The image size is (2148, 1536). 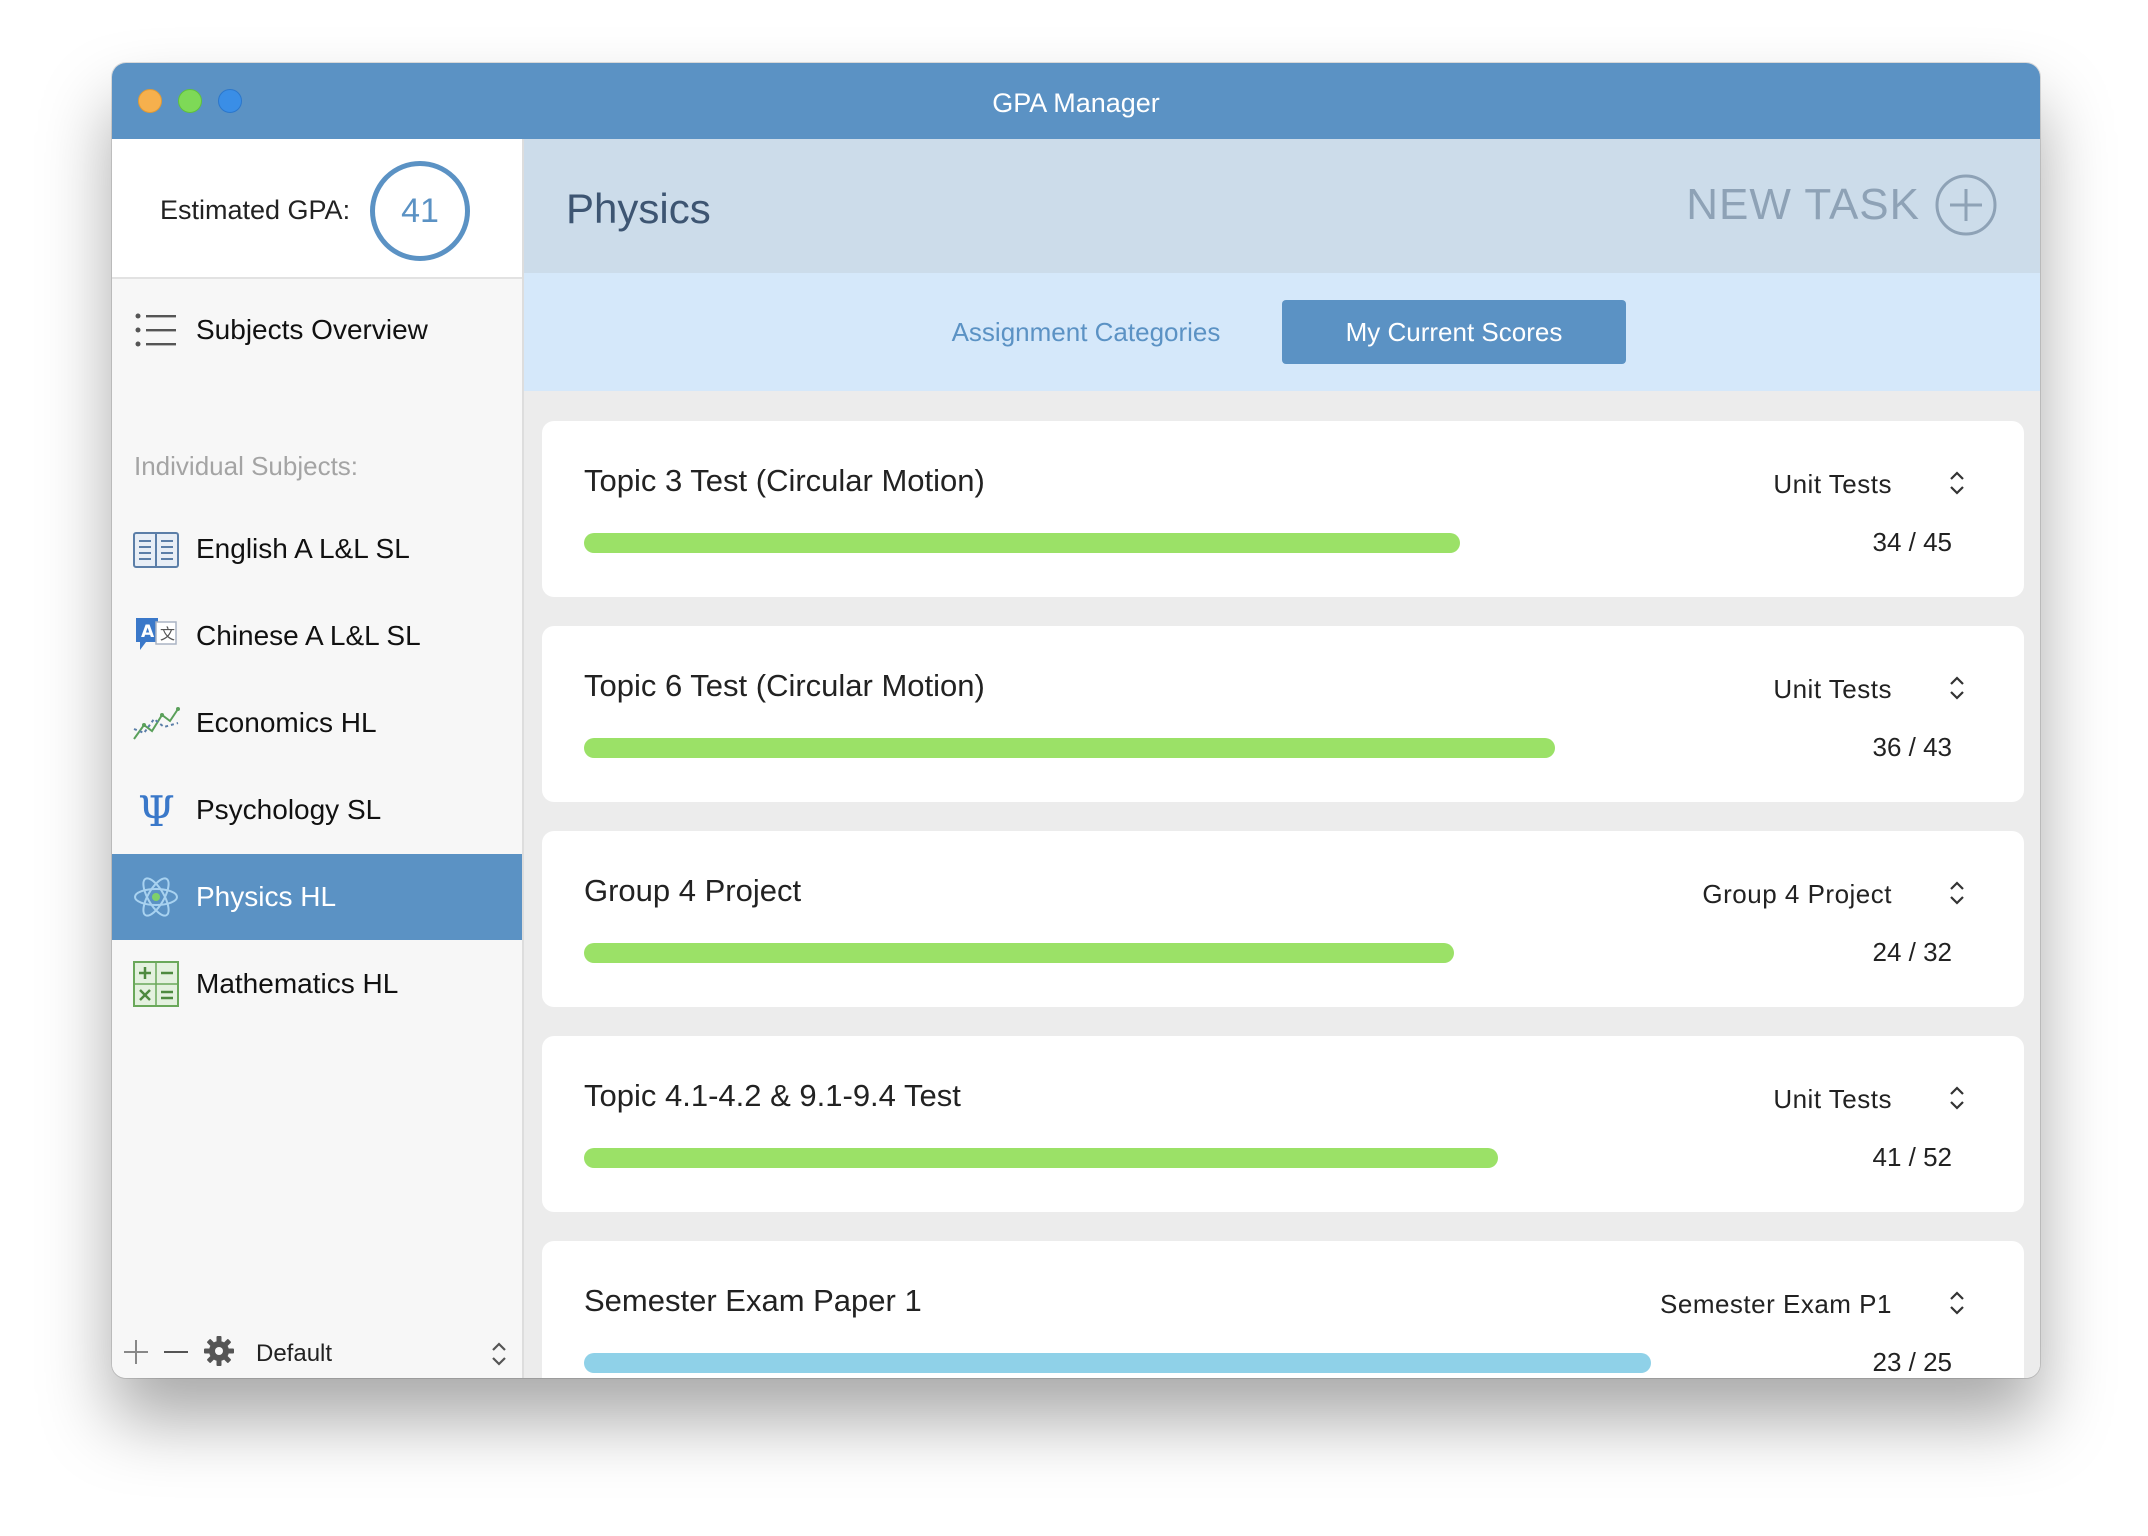 I want to click on gear-icon, so click(x=219, y=1351).